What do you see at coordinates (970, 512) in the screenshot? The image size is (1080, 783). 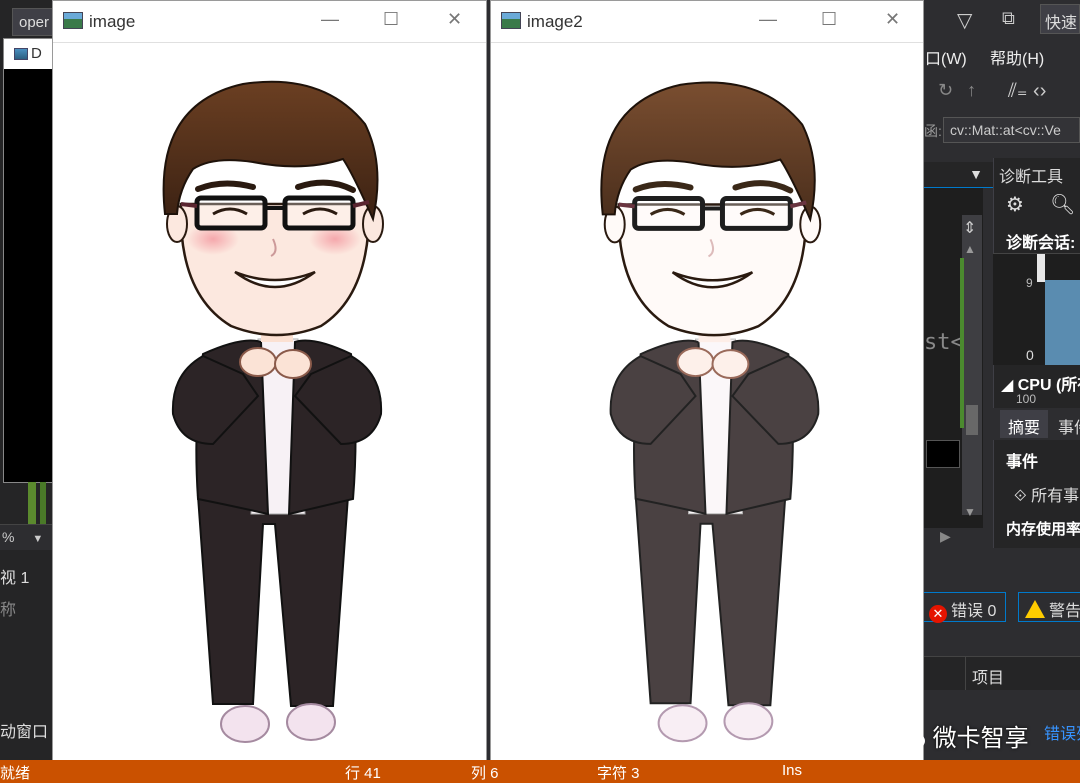 I see `scroll-down-icon: ▼` at bounding box center [970, 512].